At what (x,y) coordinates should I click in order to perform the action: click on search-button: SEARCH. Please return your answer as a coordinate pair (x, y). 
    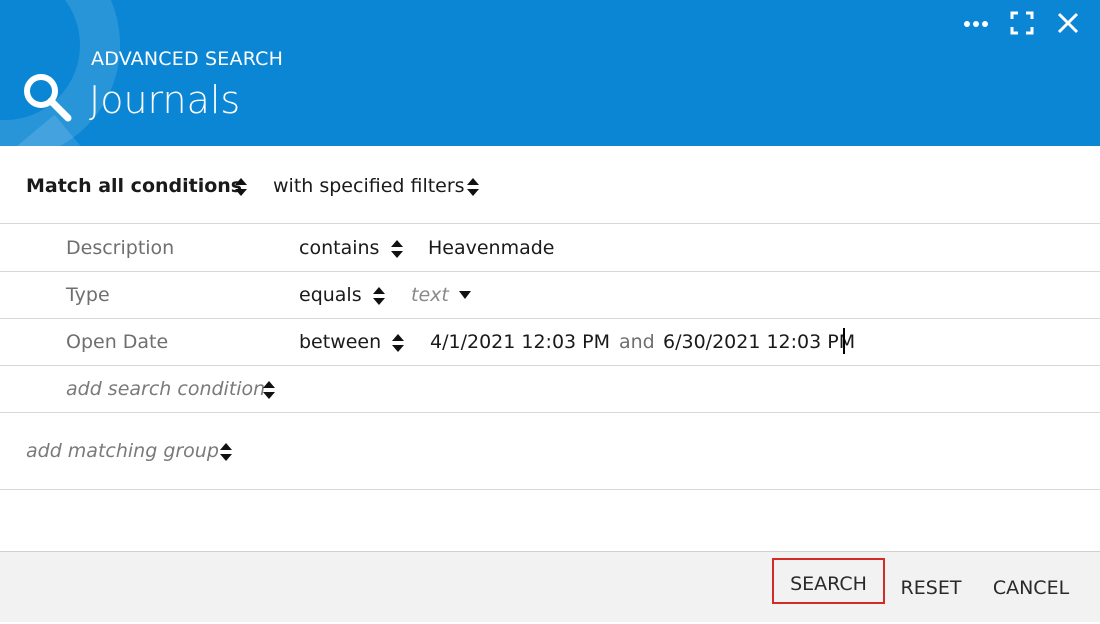
    Looking at the image, I should click on (828, 581).